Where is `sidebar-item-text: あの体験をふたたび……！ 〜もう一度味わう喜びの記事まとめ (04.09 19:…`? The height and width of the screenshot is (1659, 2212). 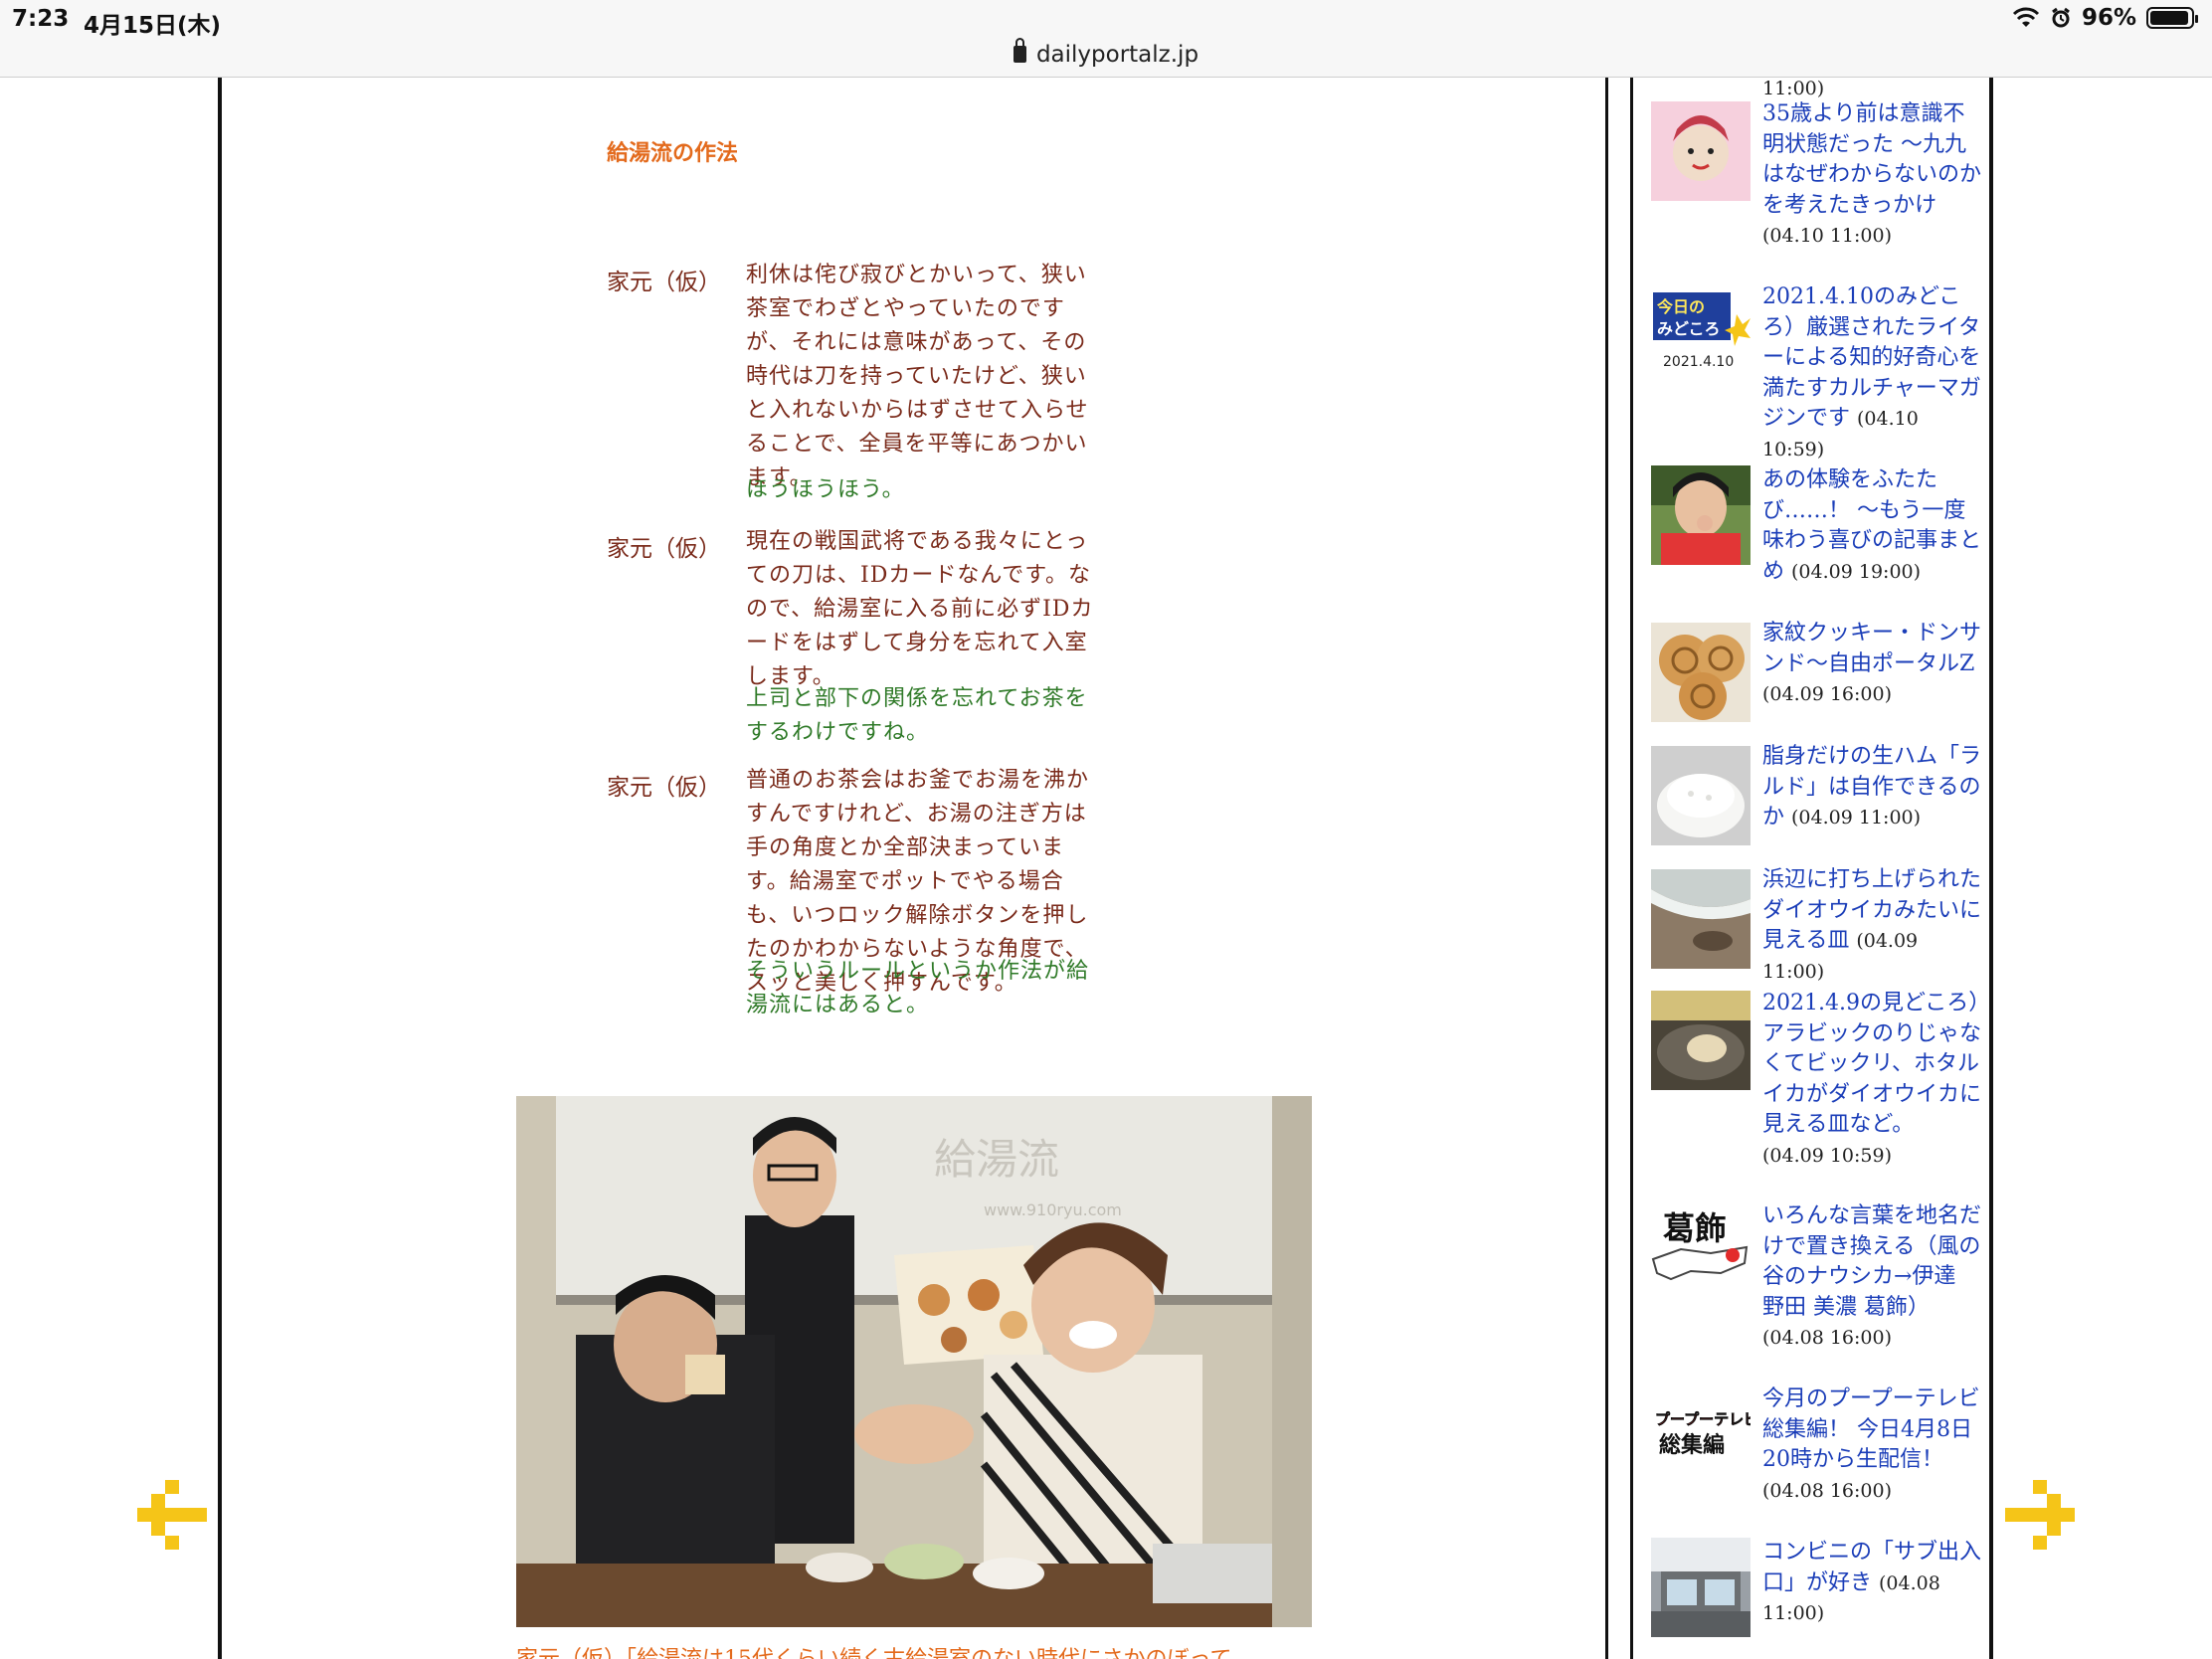
sidebar-item-text: あの体験をふたたび……！ 〜もう一度味わう喜びの記事まとめ (04.09 19:… is located at coordinates (1871, 526).